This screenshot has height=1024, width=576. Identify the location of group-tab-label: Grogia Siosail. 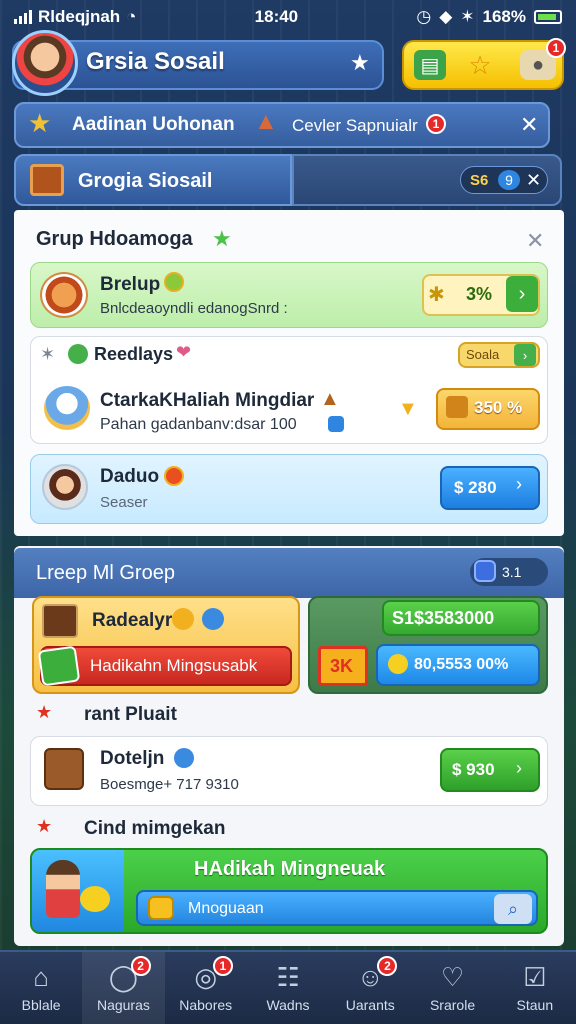
(145, 181).